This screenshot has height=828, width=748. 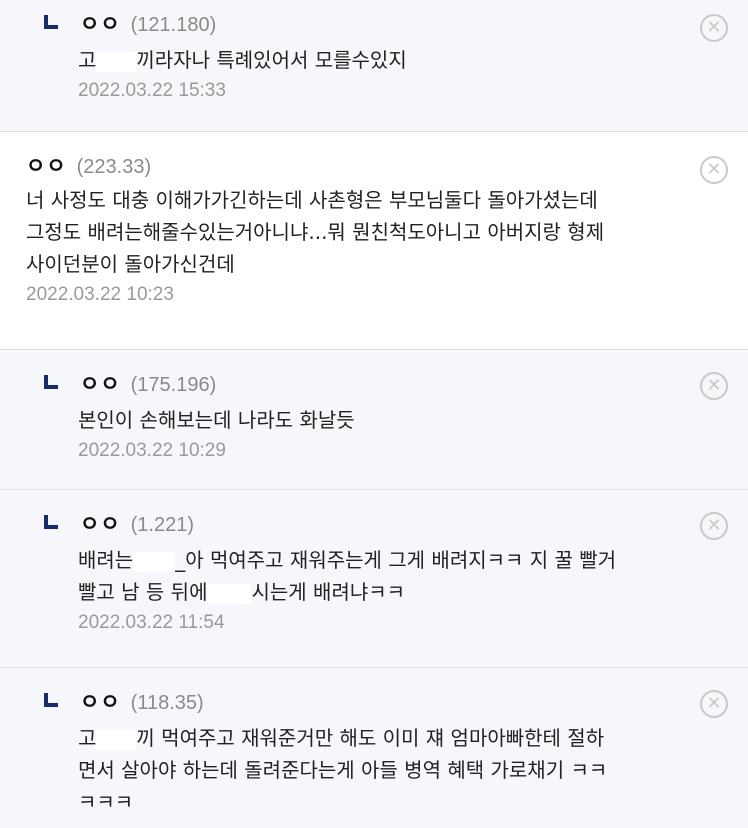 I want to click on comment-text: 고 끼라자나 특례있어서 모를수있지, so click(x=242, y=60).